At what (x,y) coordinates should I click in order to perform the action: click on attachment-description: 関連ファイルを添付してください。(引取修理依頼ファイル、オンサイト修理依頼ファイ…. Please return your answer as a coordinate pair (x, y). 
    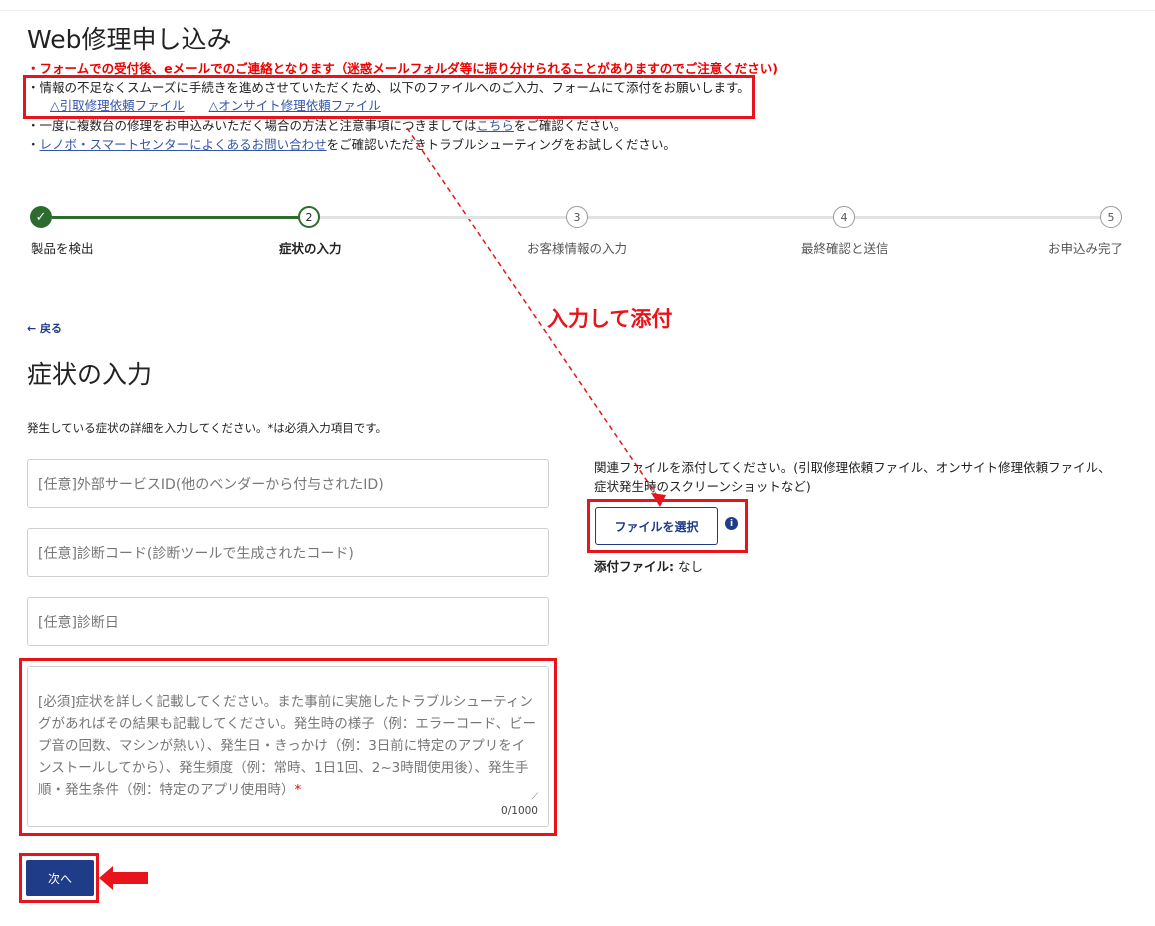
    Looking at the image, I should click on (852, 477).